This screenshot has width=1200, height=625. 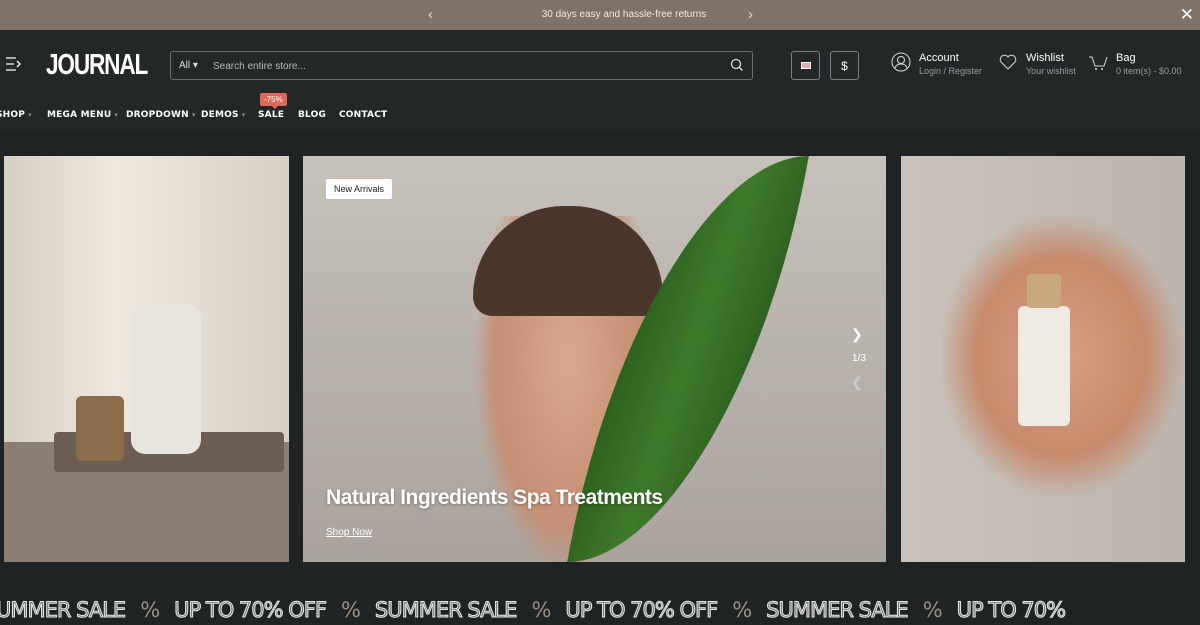 I want to click on announcement-text: 30 days easy and hassle-free returns, so click(x=624, y=14).